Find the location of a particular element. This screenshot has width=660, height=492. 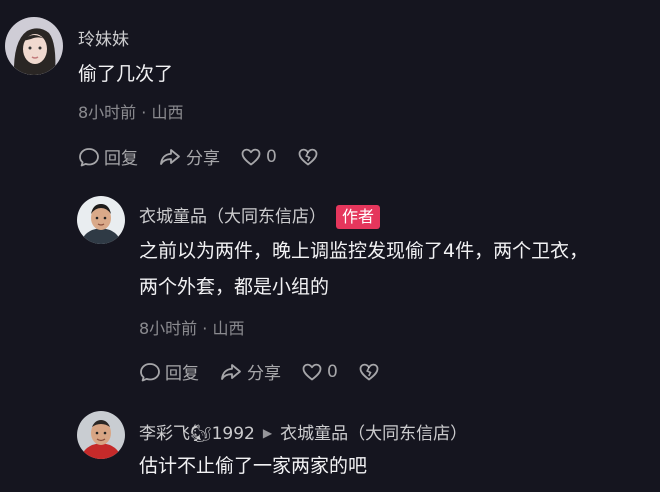

comment-author-row: 衣城童品（大同东信店） 作者 is located at coordinates (260, 215).